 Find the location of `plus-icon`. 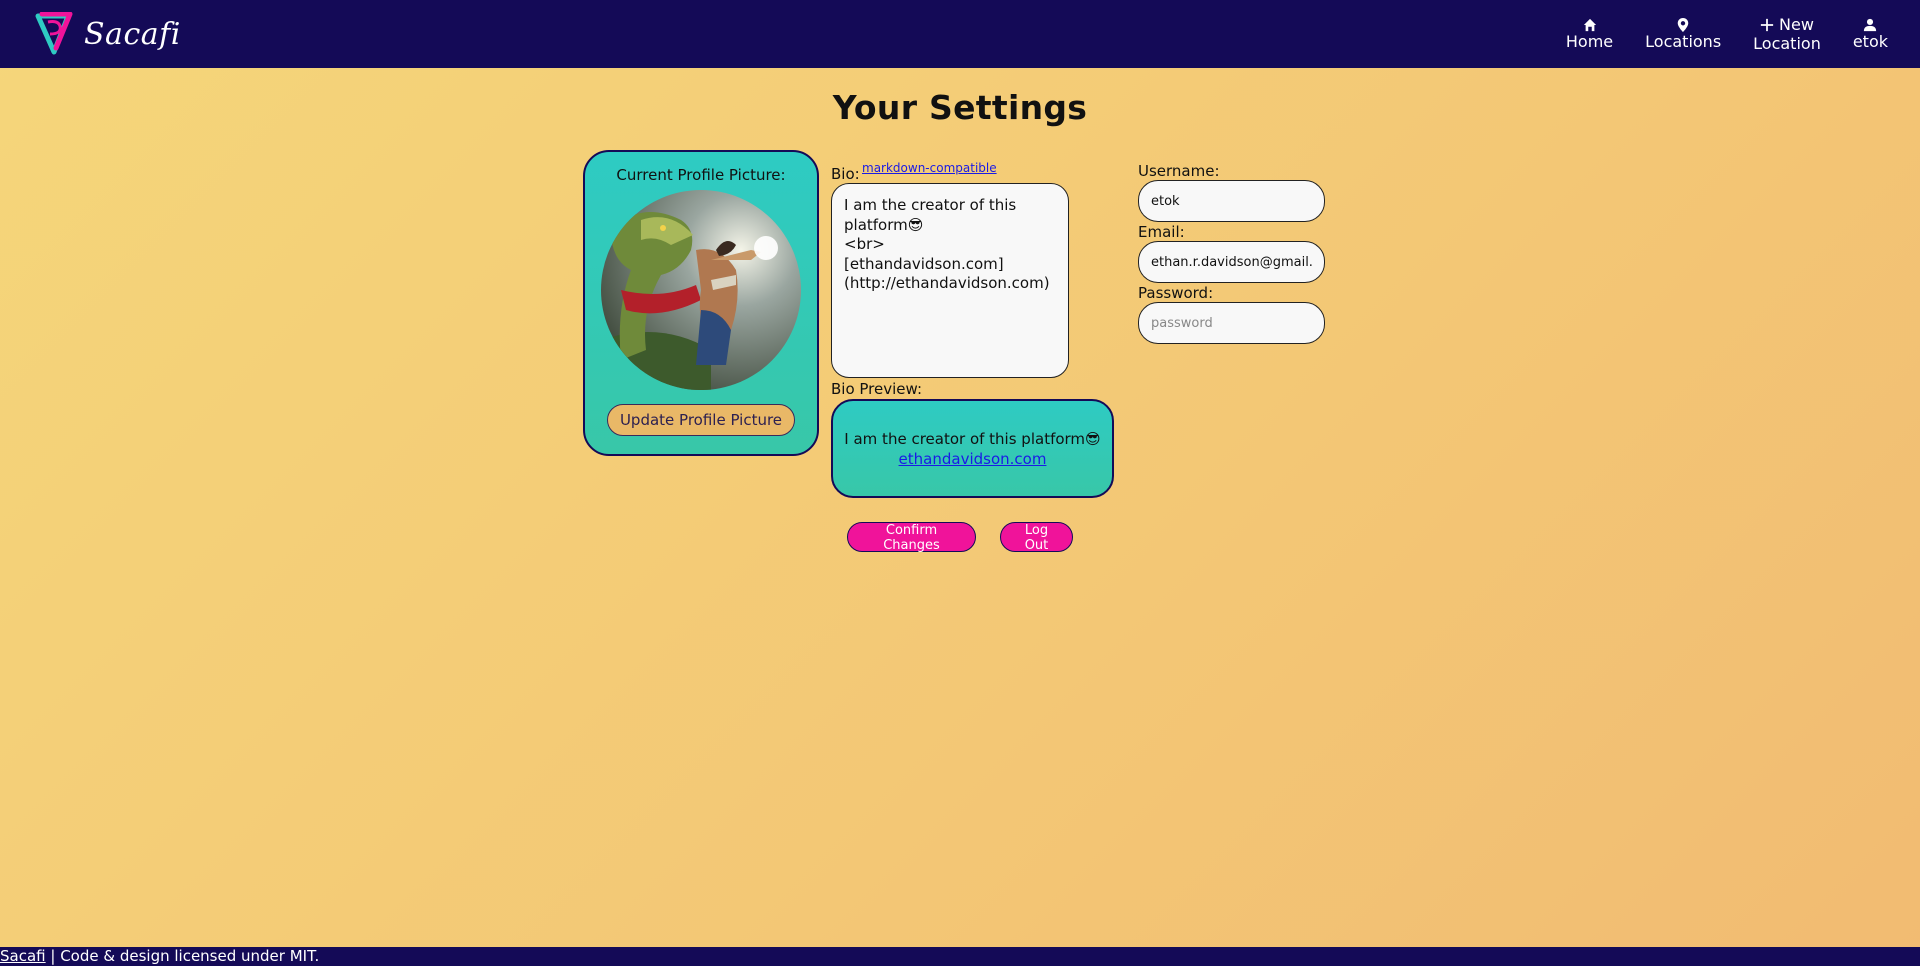

plus-icon is located at coordinates (1767, 24).